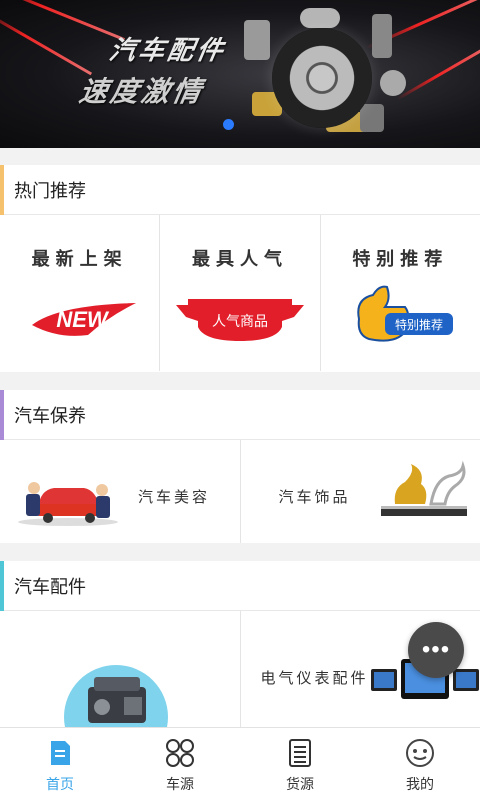 This screenshot has width=480, height=800. I want to click on parts-item-label: 电气仪表配件, so click(314, 678).